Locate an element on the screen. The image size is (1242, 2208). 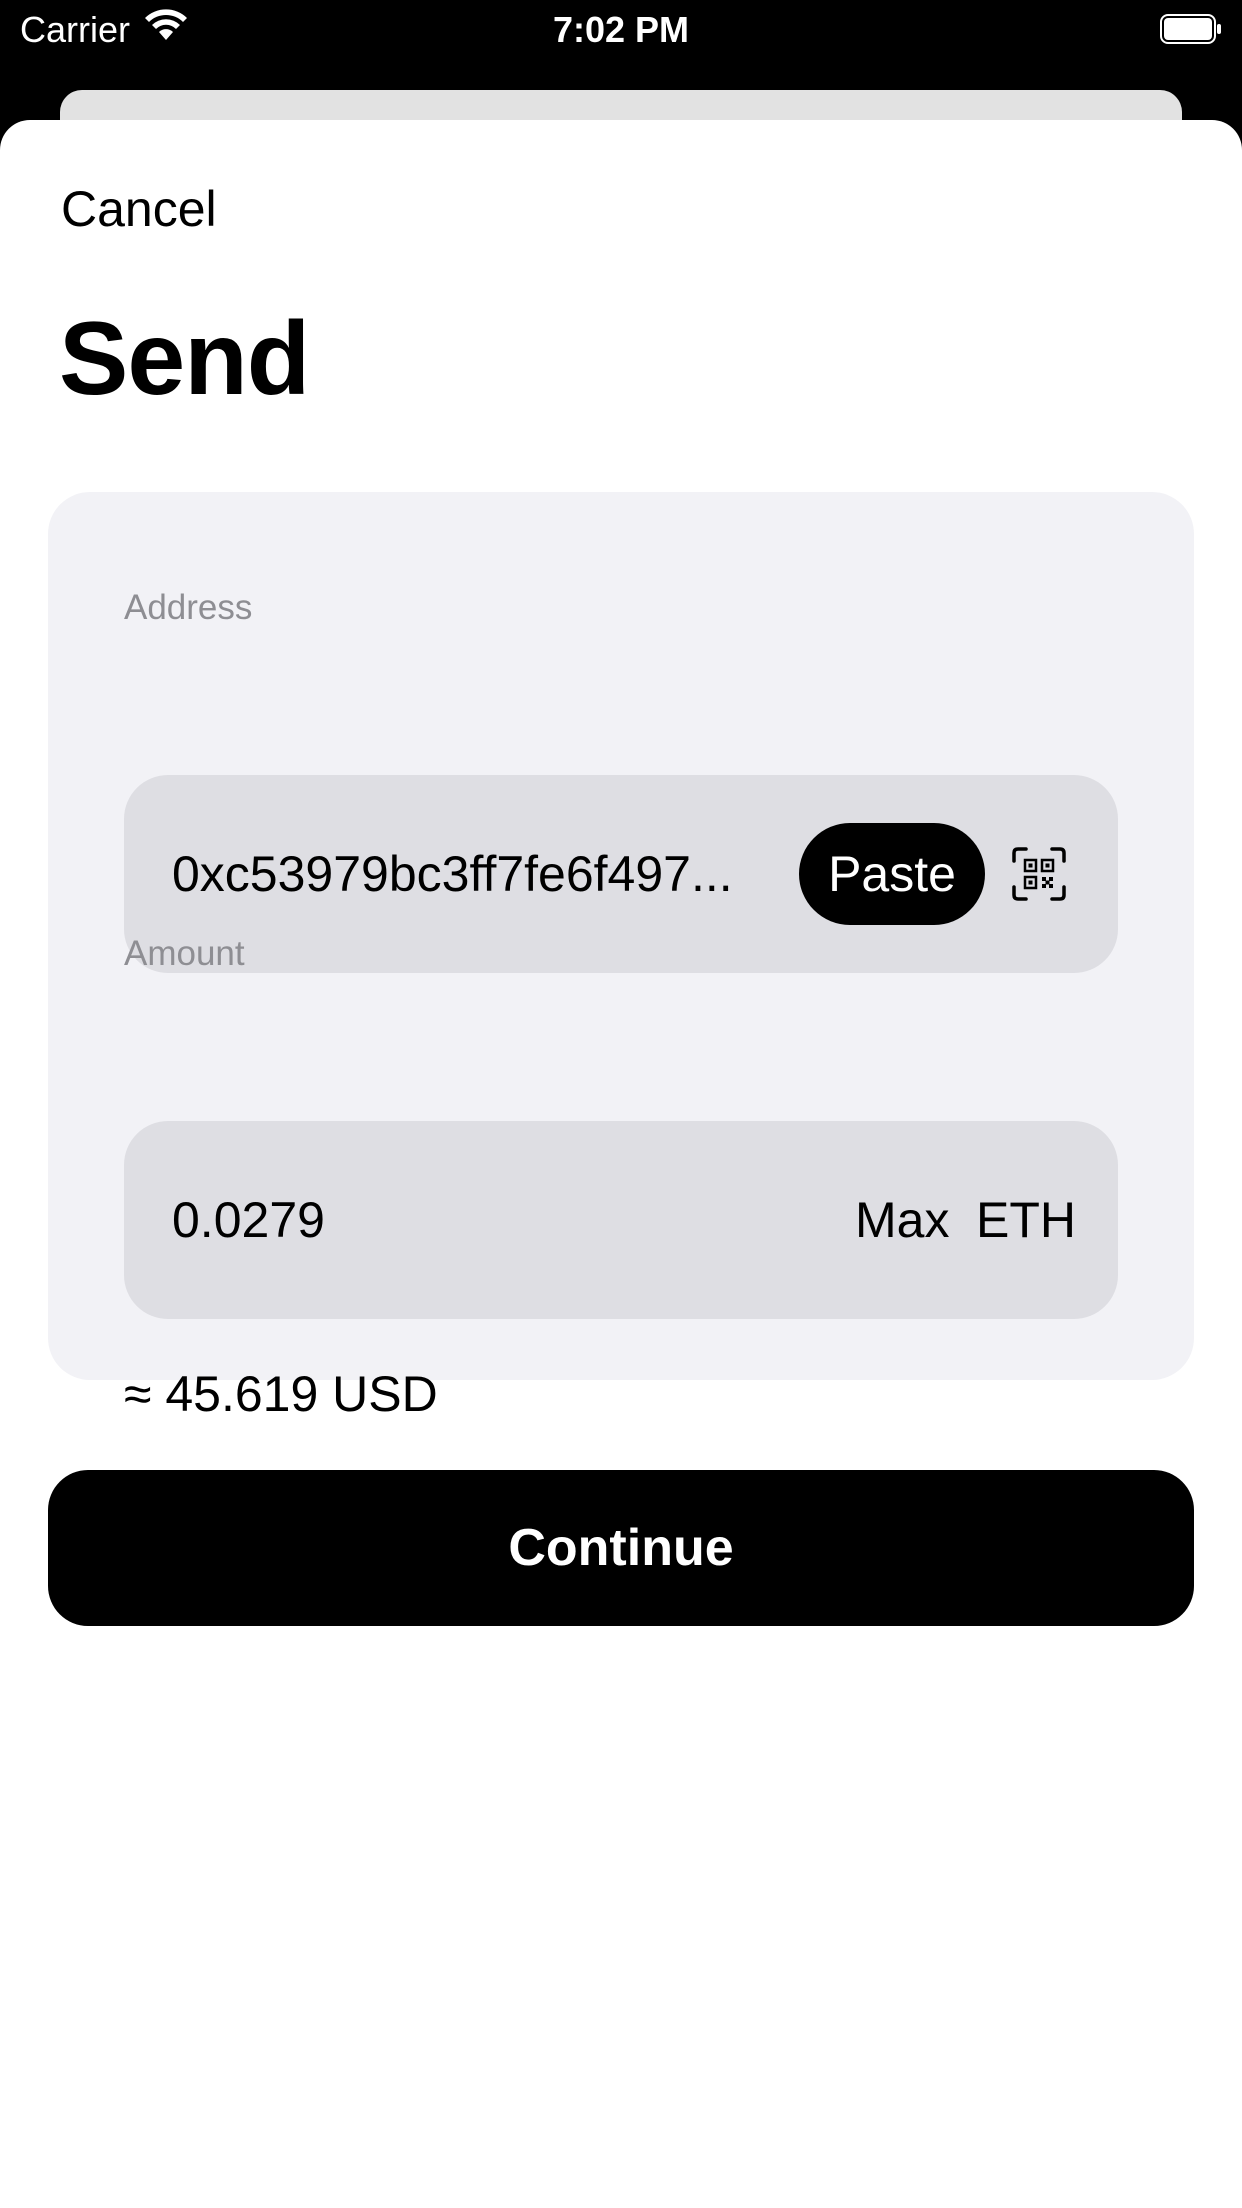
amount-input: 0.0279 is located at coordinates (422, 1220).